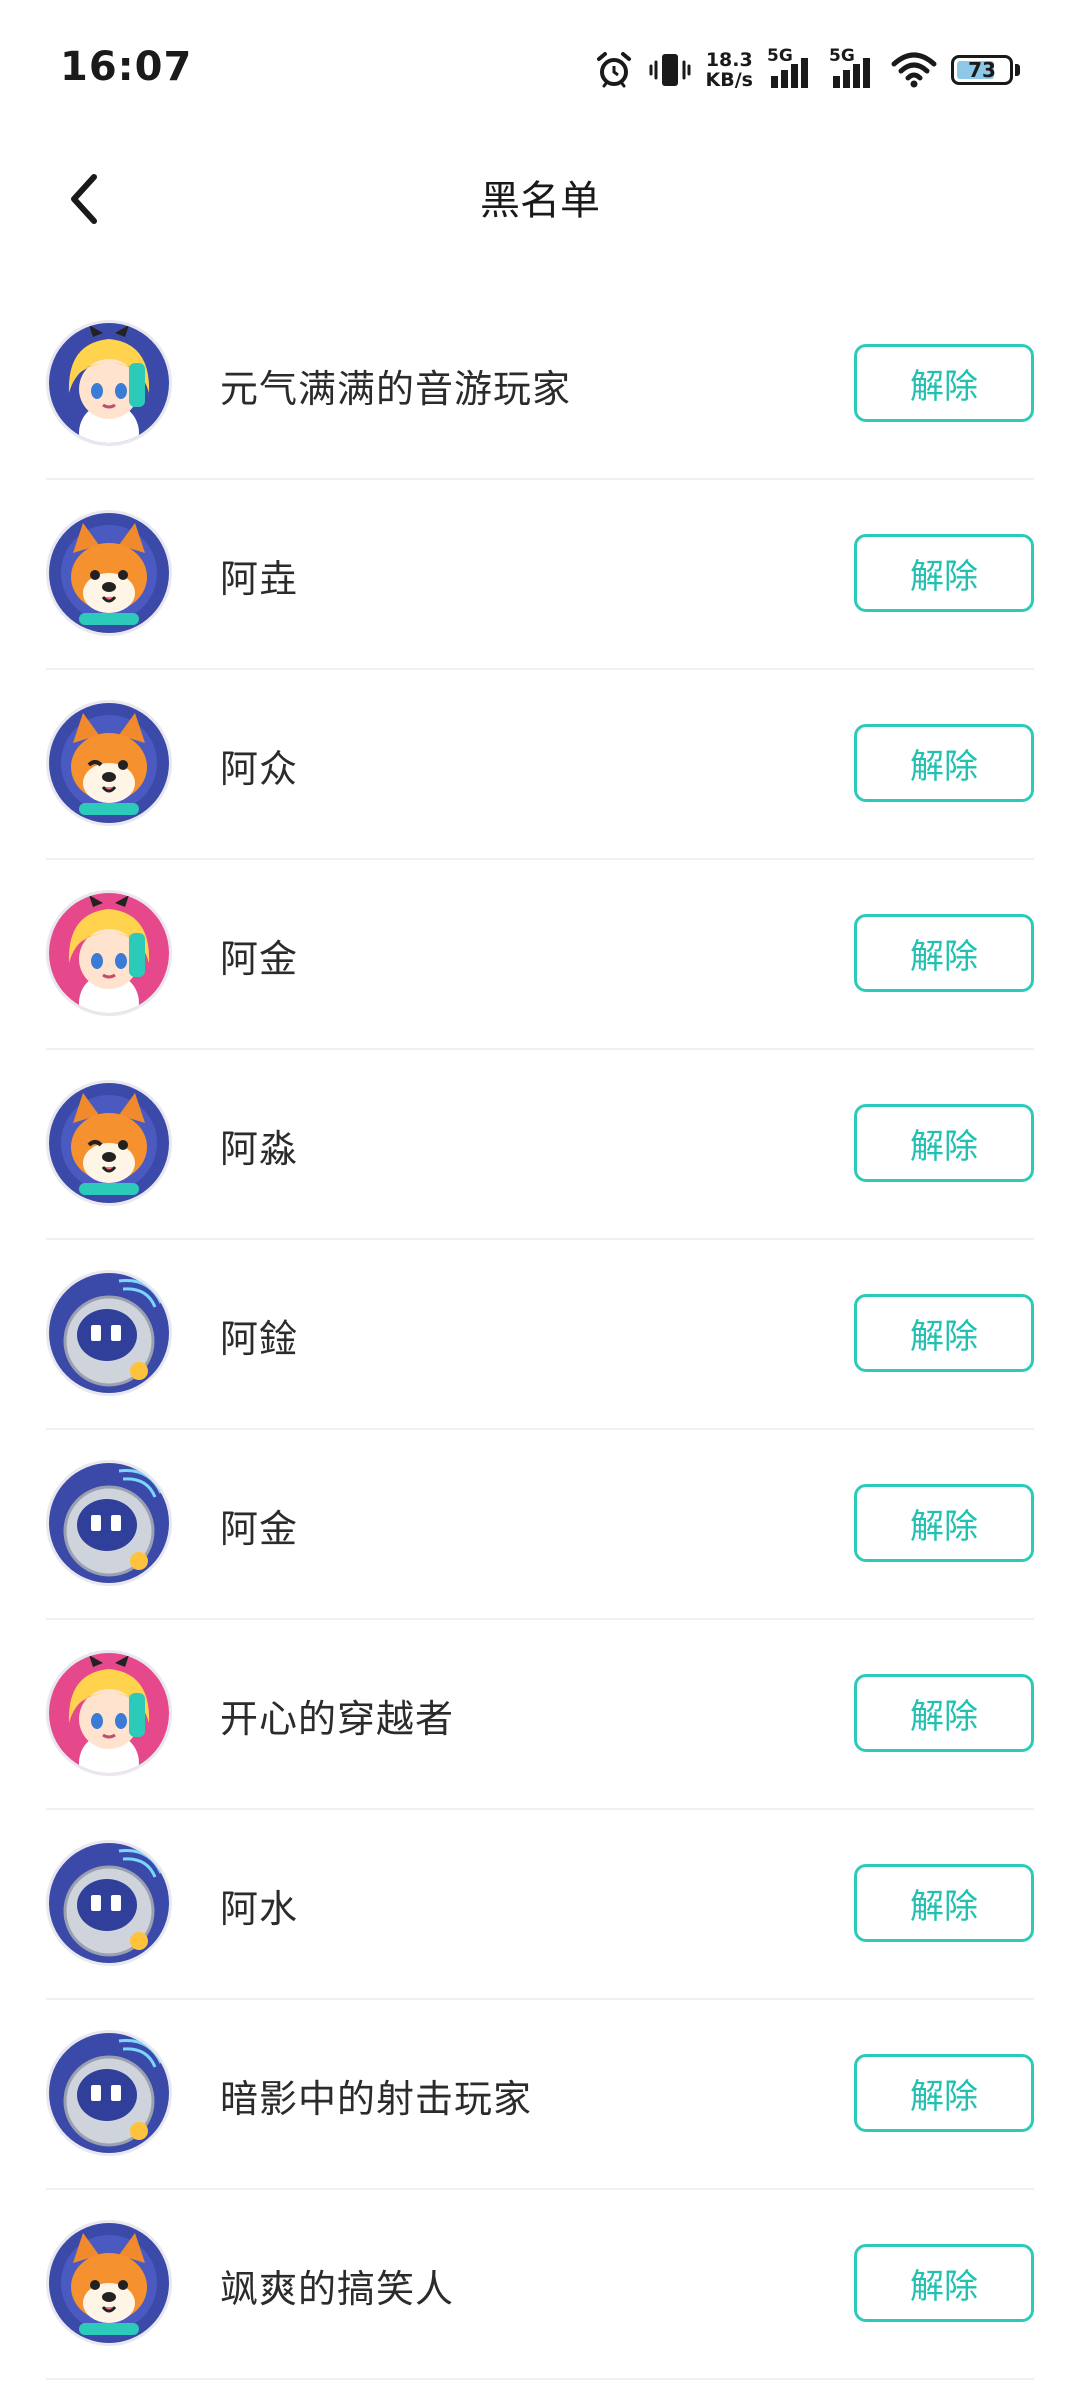 This screenshot has height=2400, width=1080. Describe the element at coordinates (614, 70) in the screenshot. I see `alarm-clock-icon` at that location.